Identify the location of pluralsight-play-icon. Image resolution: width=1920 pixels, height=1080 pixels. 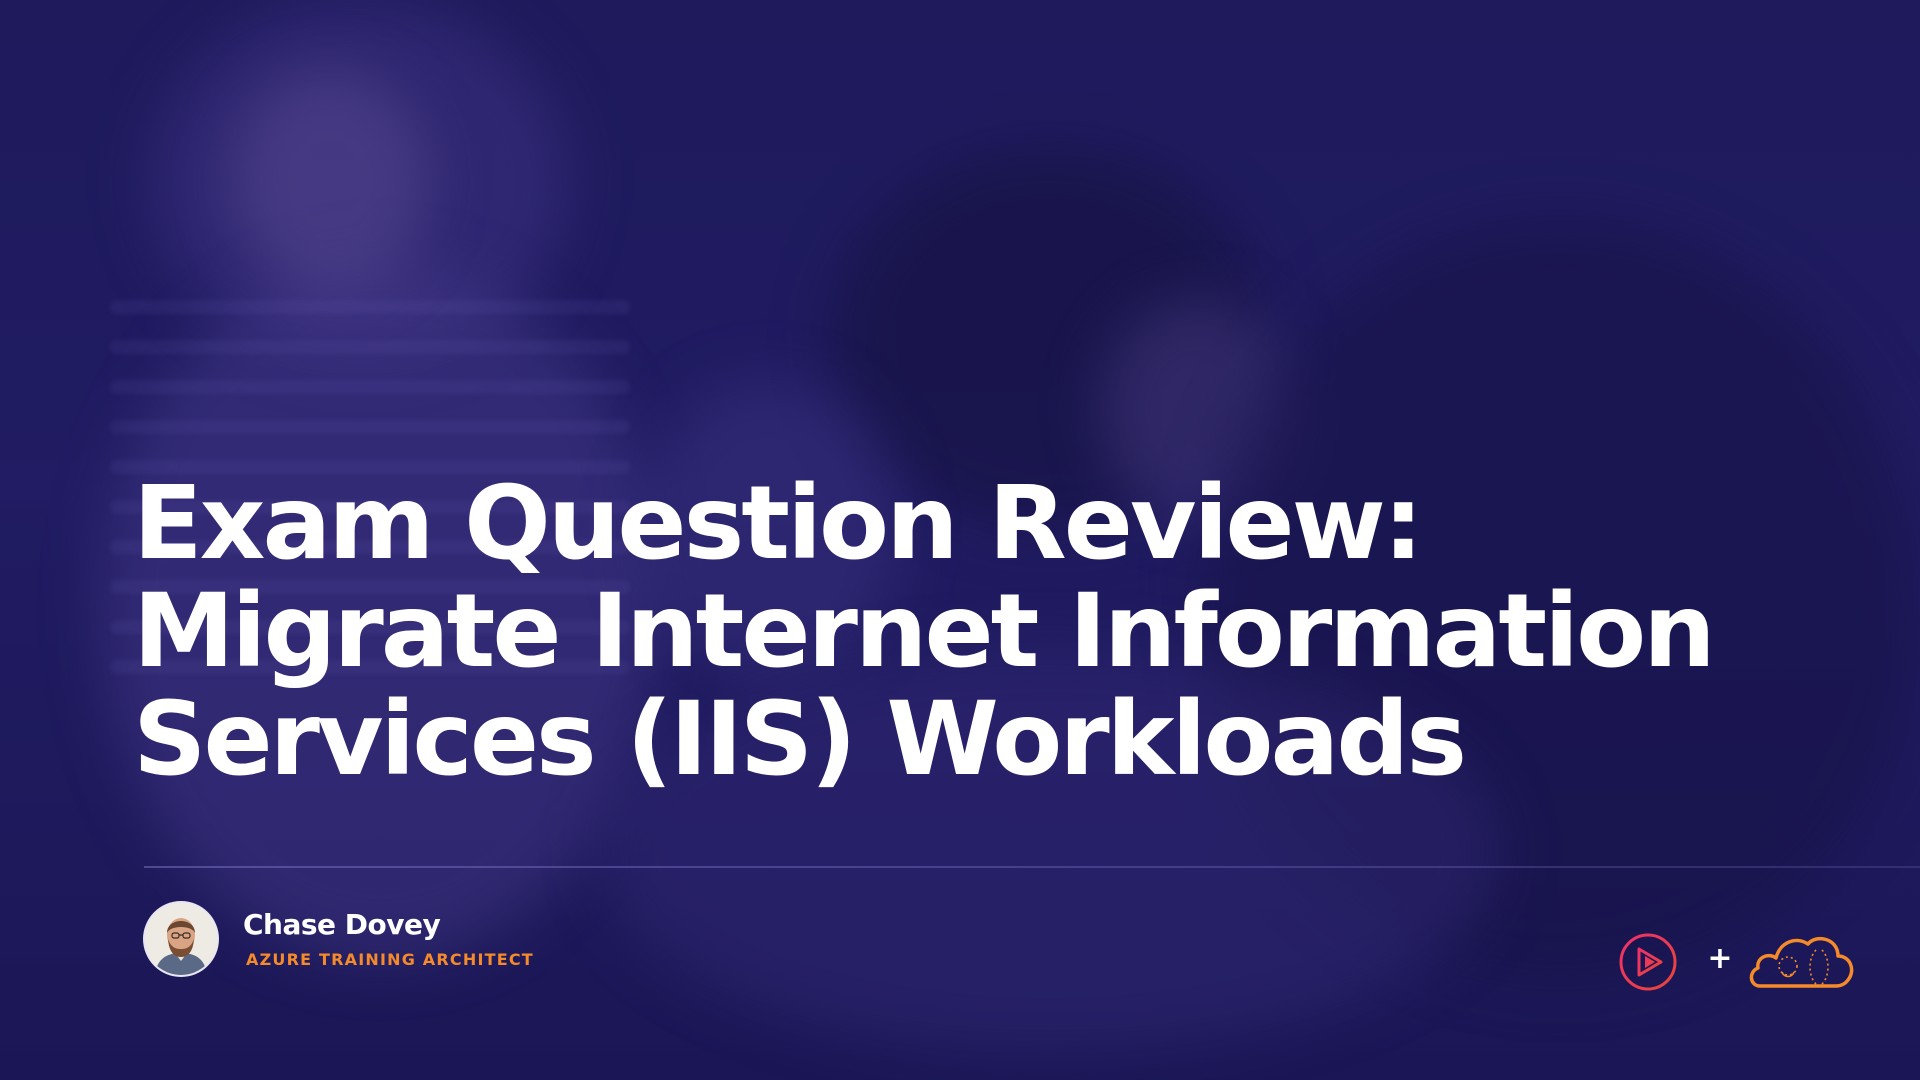
(1648, 962).